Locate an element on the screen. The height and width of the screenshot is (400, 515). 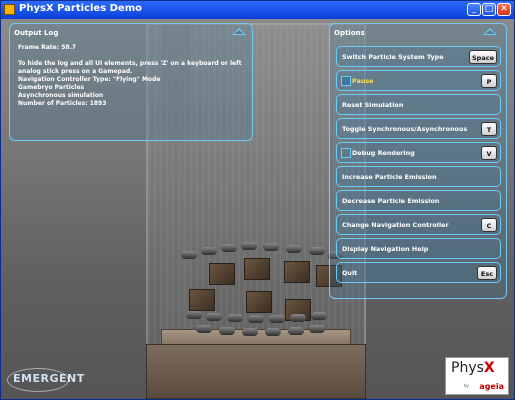
minimize-button: _ is located at coordinates (474, 9).